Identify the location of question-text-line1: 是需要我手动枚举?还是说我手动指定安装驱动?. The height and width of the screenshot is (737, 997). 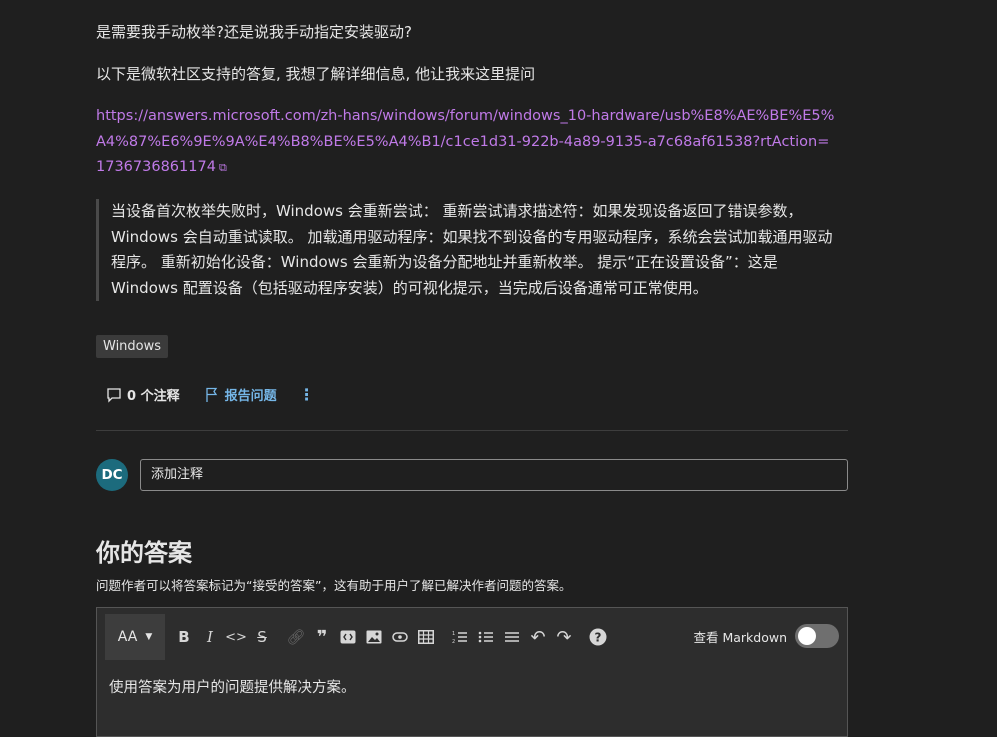
(254, 32).